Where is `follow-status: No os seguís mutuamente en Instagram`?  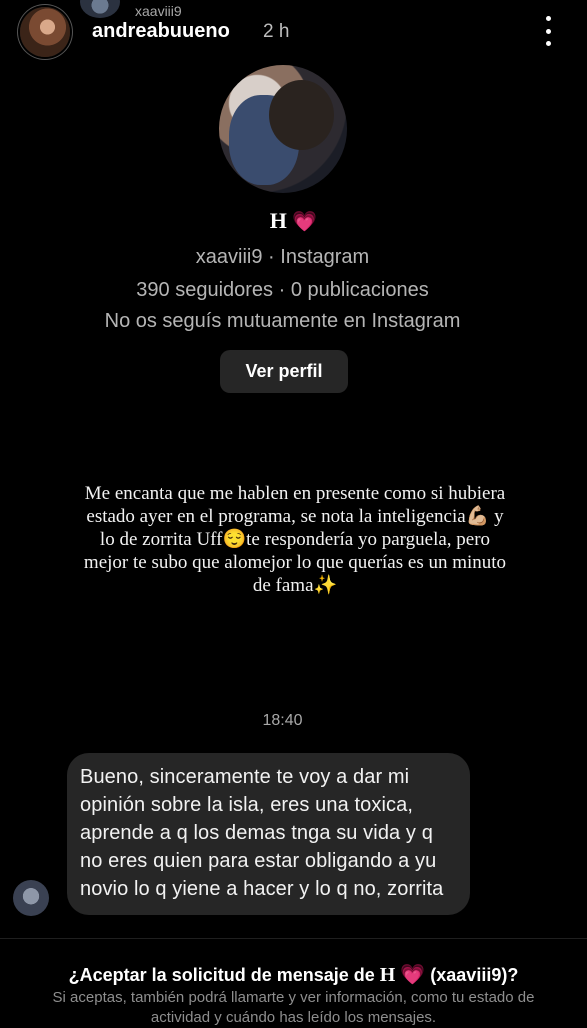 follow-status: No os seguís mutuamente en Instagram is located at coordinates (282, 321).